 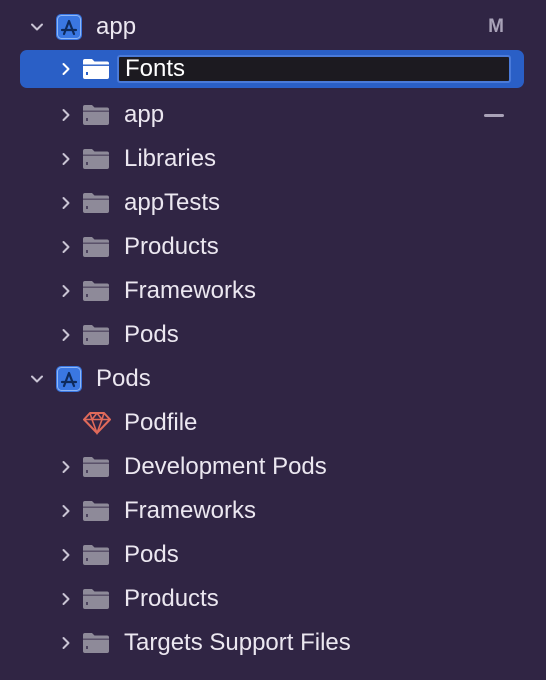 What do you see at coordinates (172, 202) in the screenshot?
I see `tree-row-label: appTests` at bounding box center [172, 202].